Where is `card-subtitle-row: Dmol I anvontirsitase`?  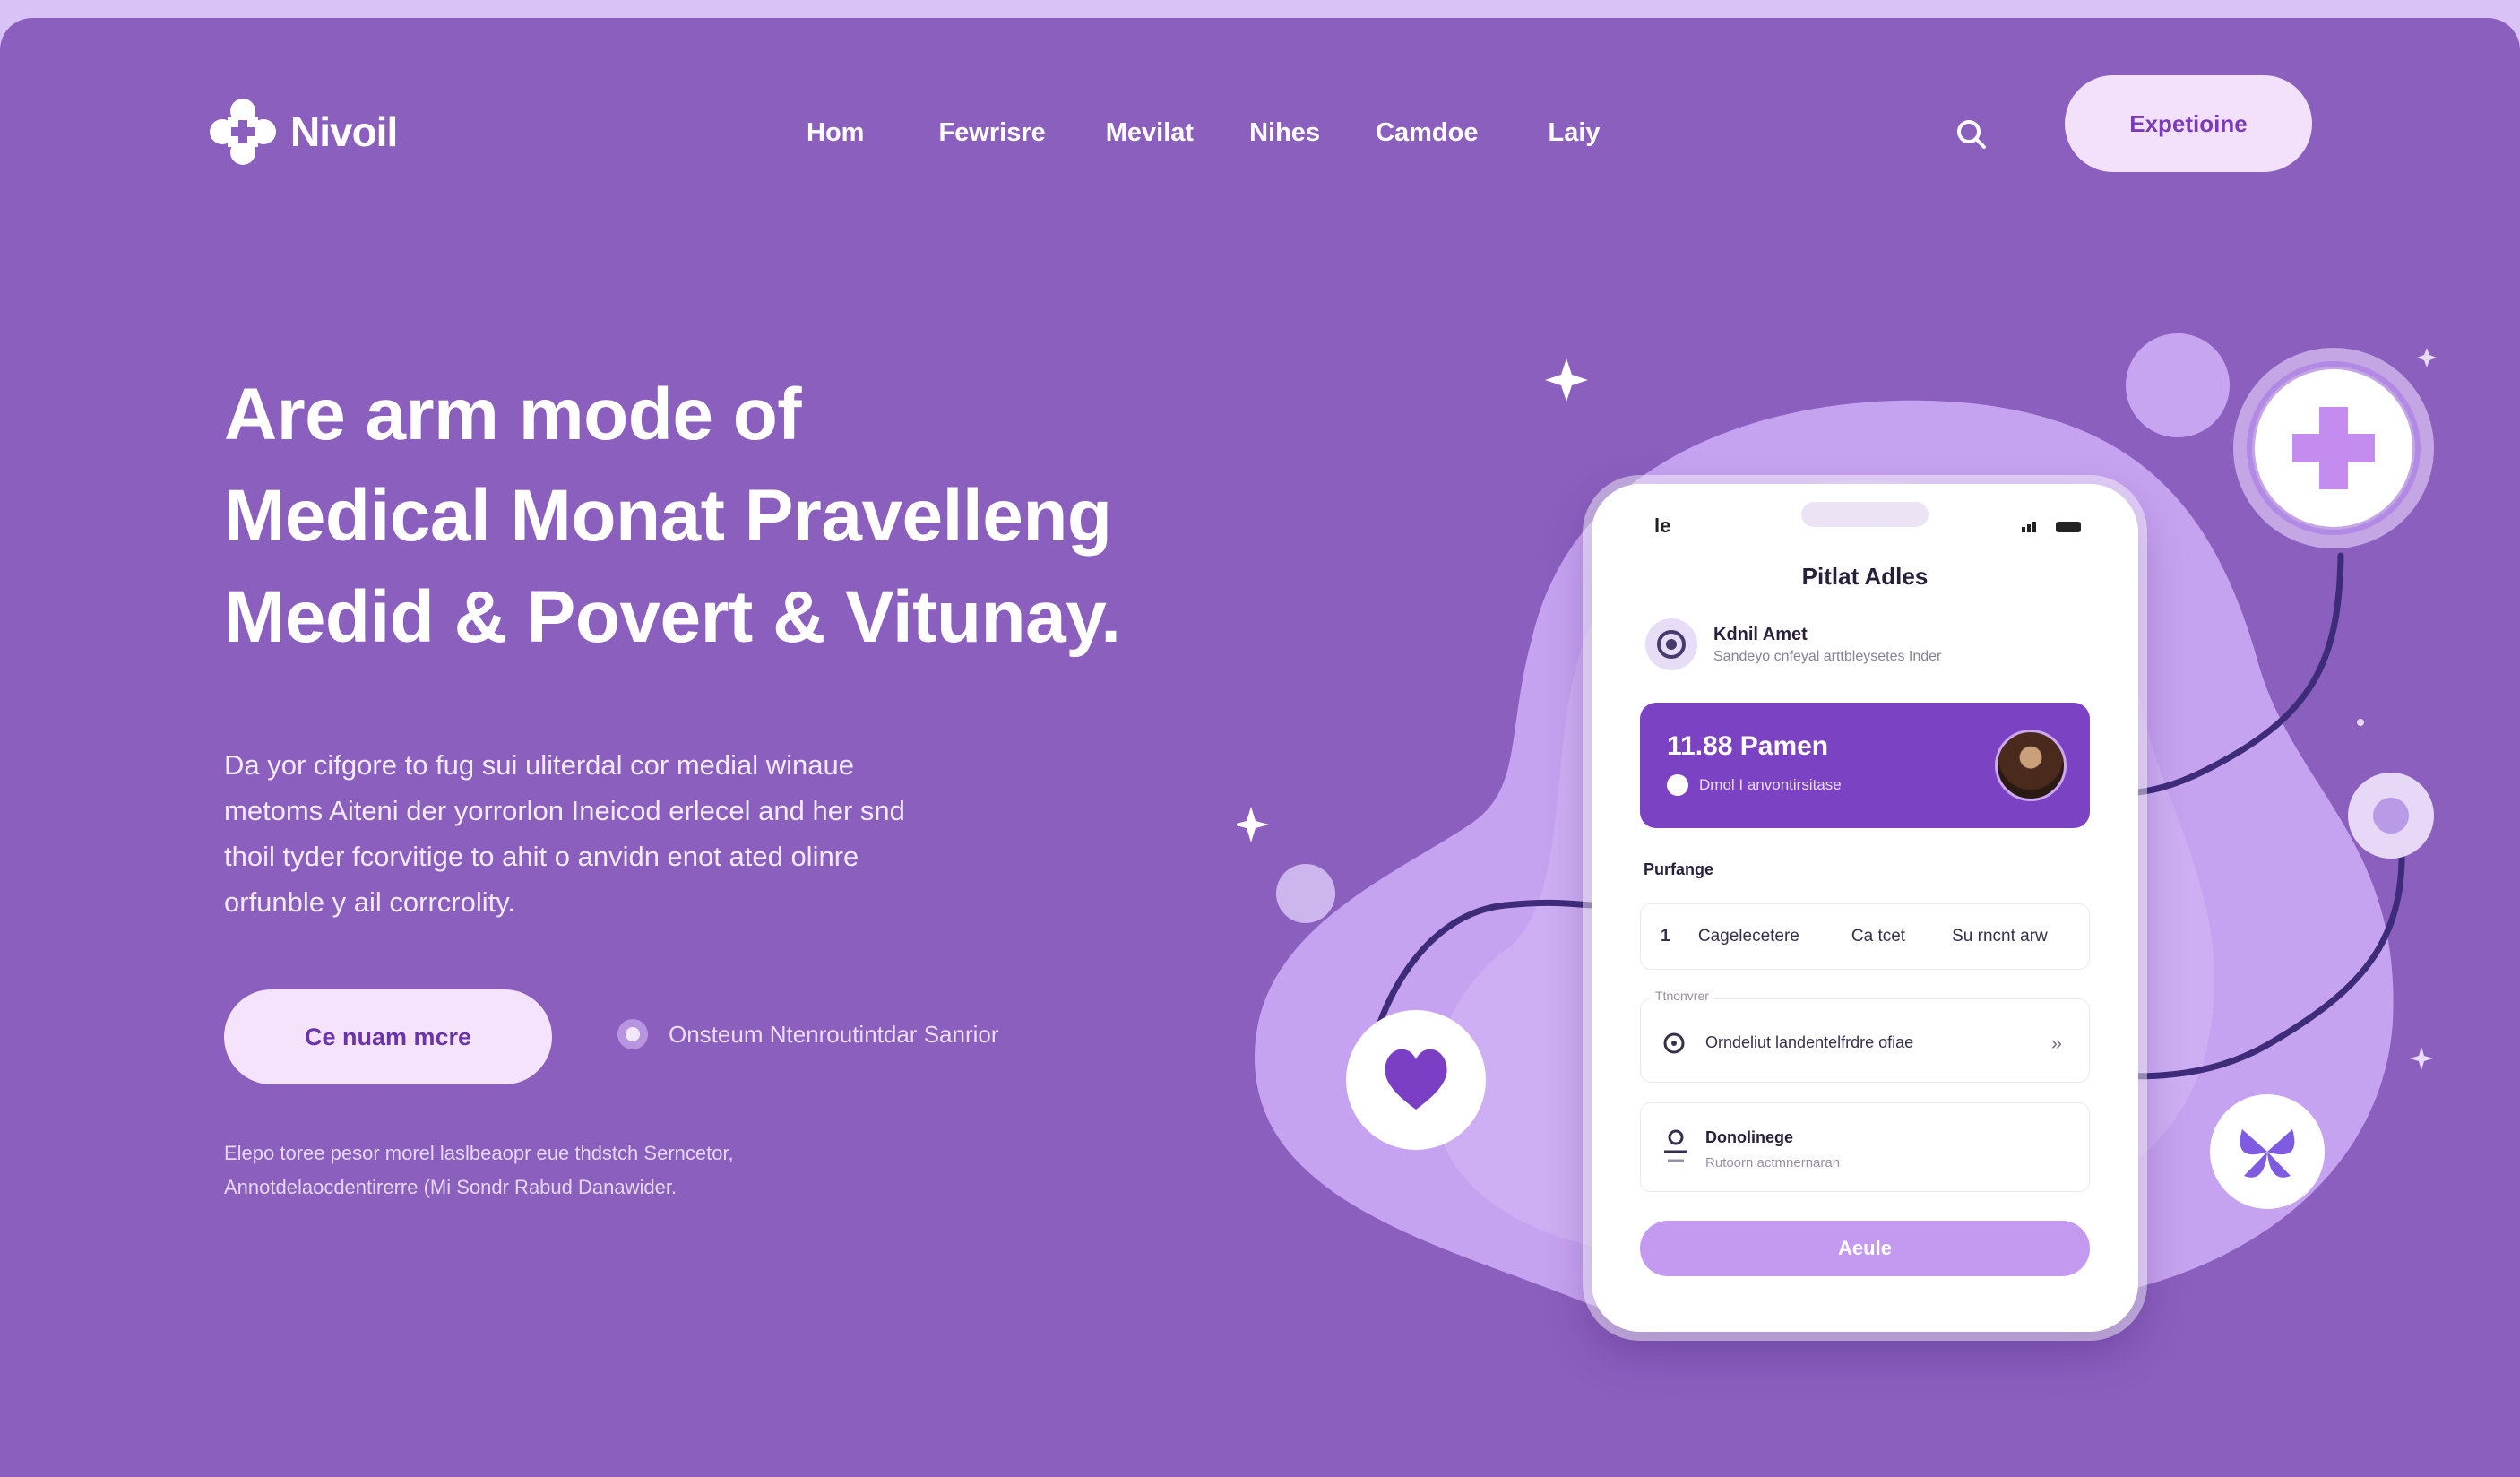
card-subtitle-row: Dmol I anvontirsitase is located at coordinates (1754, 785).